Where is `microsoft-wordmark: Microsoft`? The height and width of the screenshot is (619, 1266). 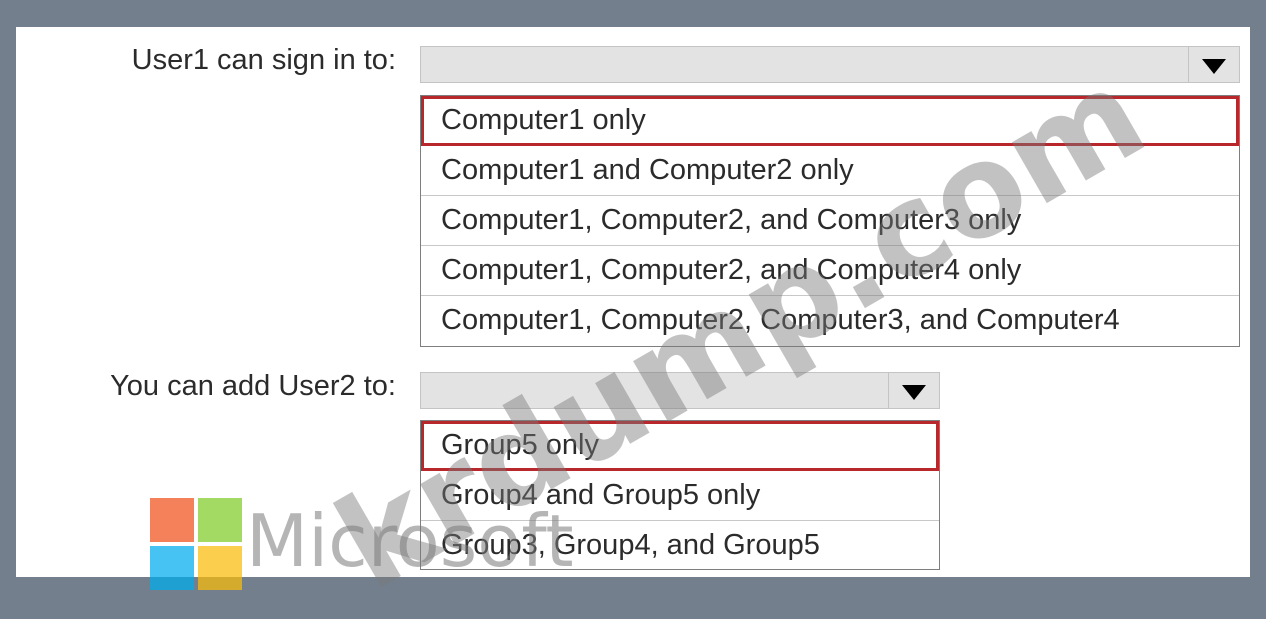
microsoft-wordmark: Microsoft is located at coordinates (410, 541).